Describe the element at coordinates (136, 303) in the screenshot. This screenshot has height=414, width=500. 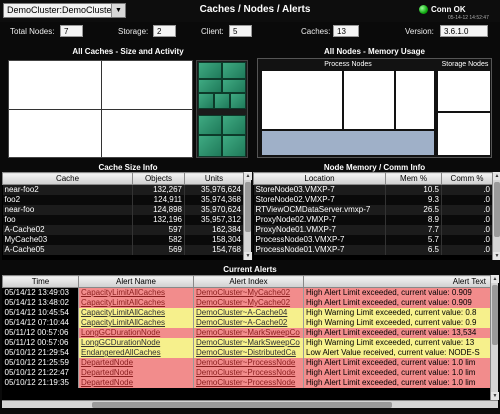
I see `alert-name-cell: CapacityLimitAllCaches` at that location.